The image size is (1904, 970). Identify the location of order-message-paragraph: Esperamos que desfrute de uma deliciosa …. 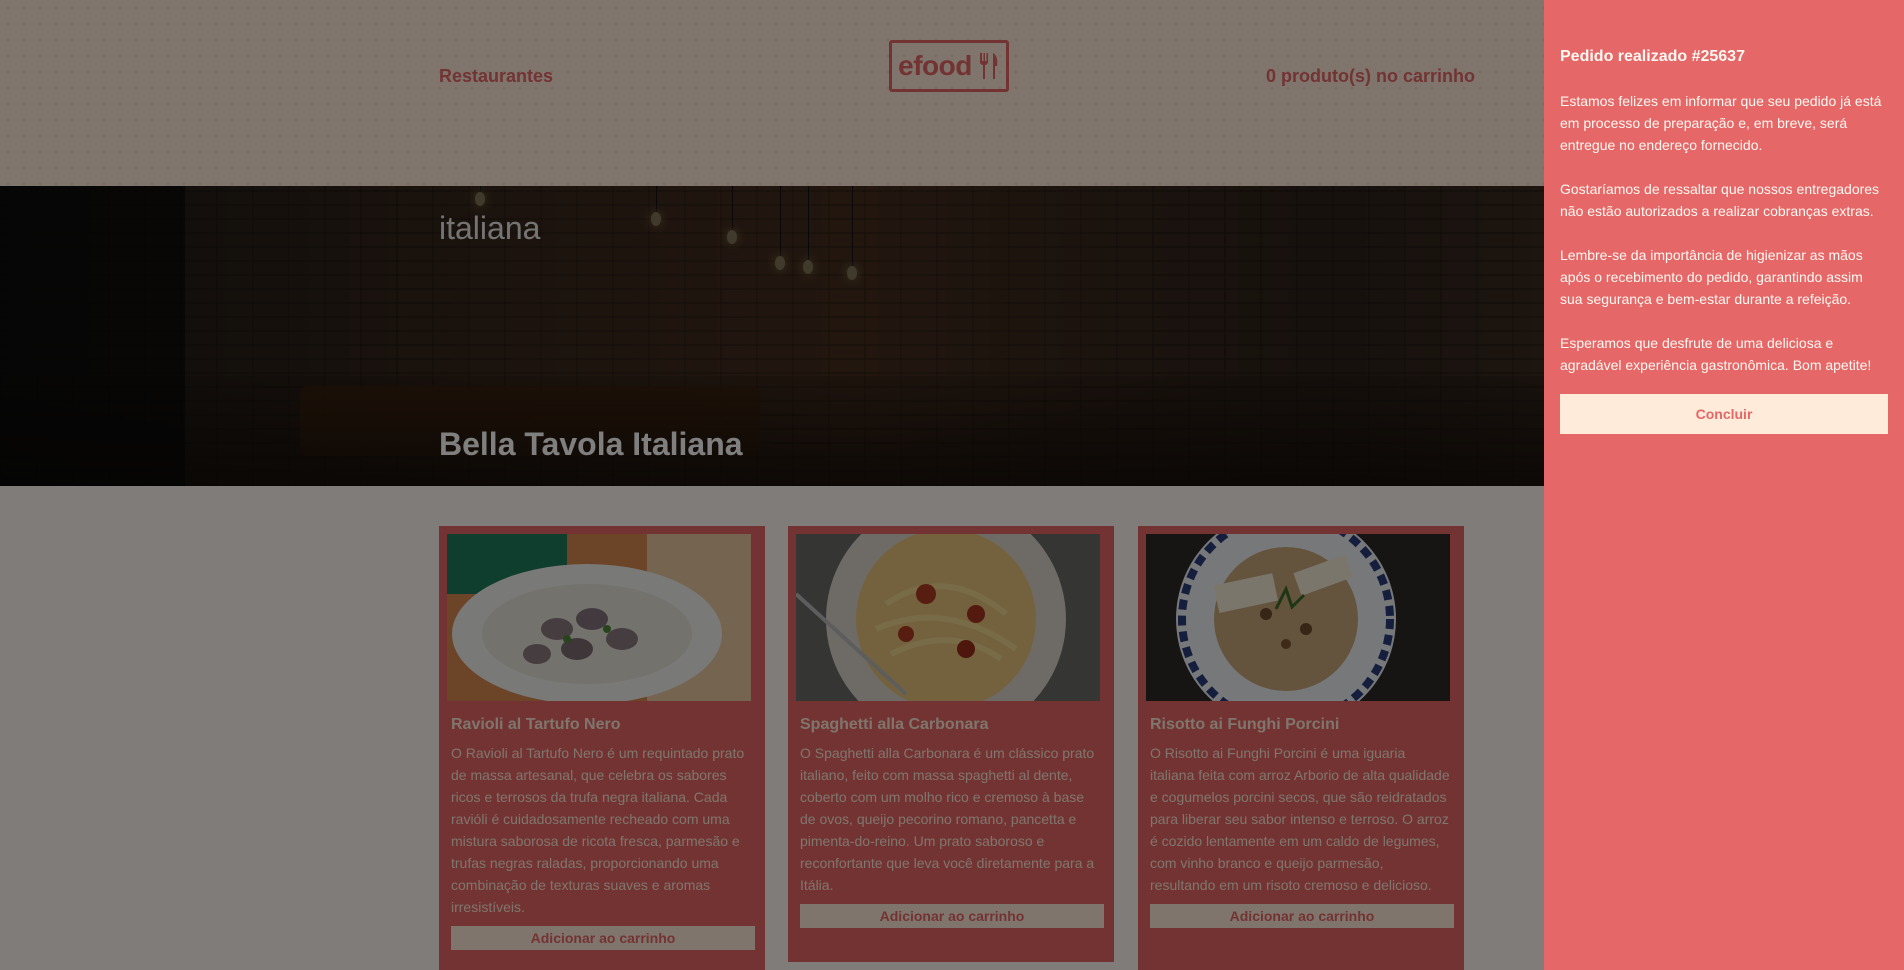
(1716, 354).